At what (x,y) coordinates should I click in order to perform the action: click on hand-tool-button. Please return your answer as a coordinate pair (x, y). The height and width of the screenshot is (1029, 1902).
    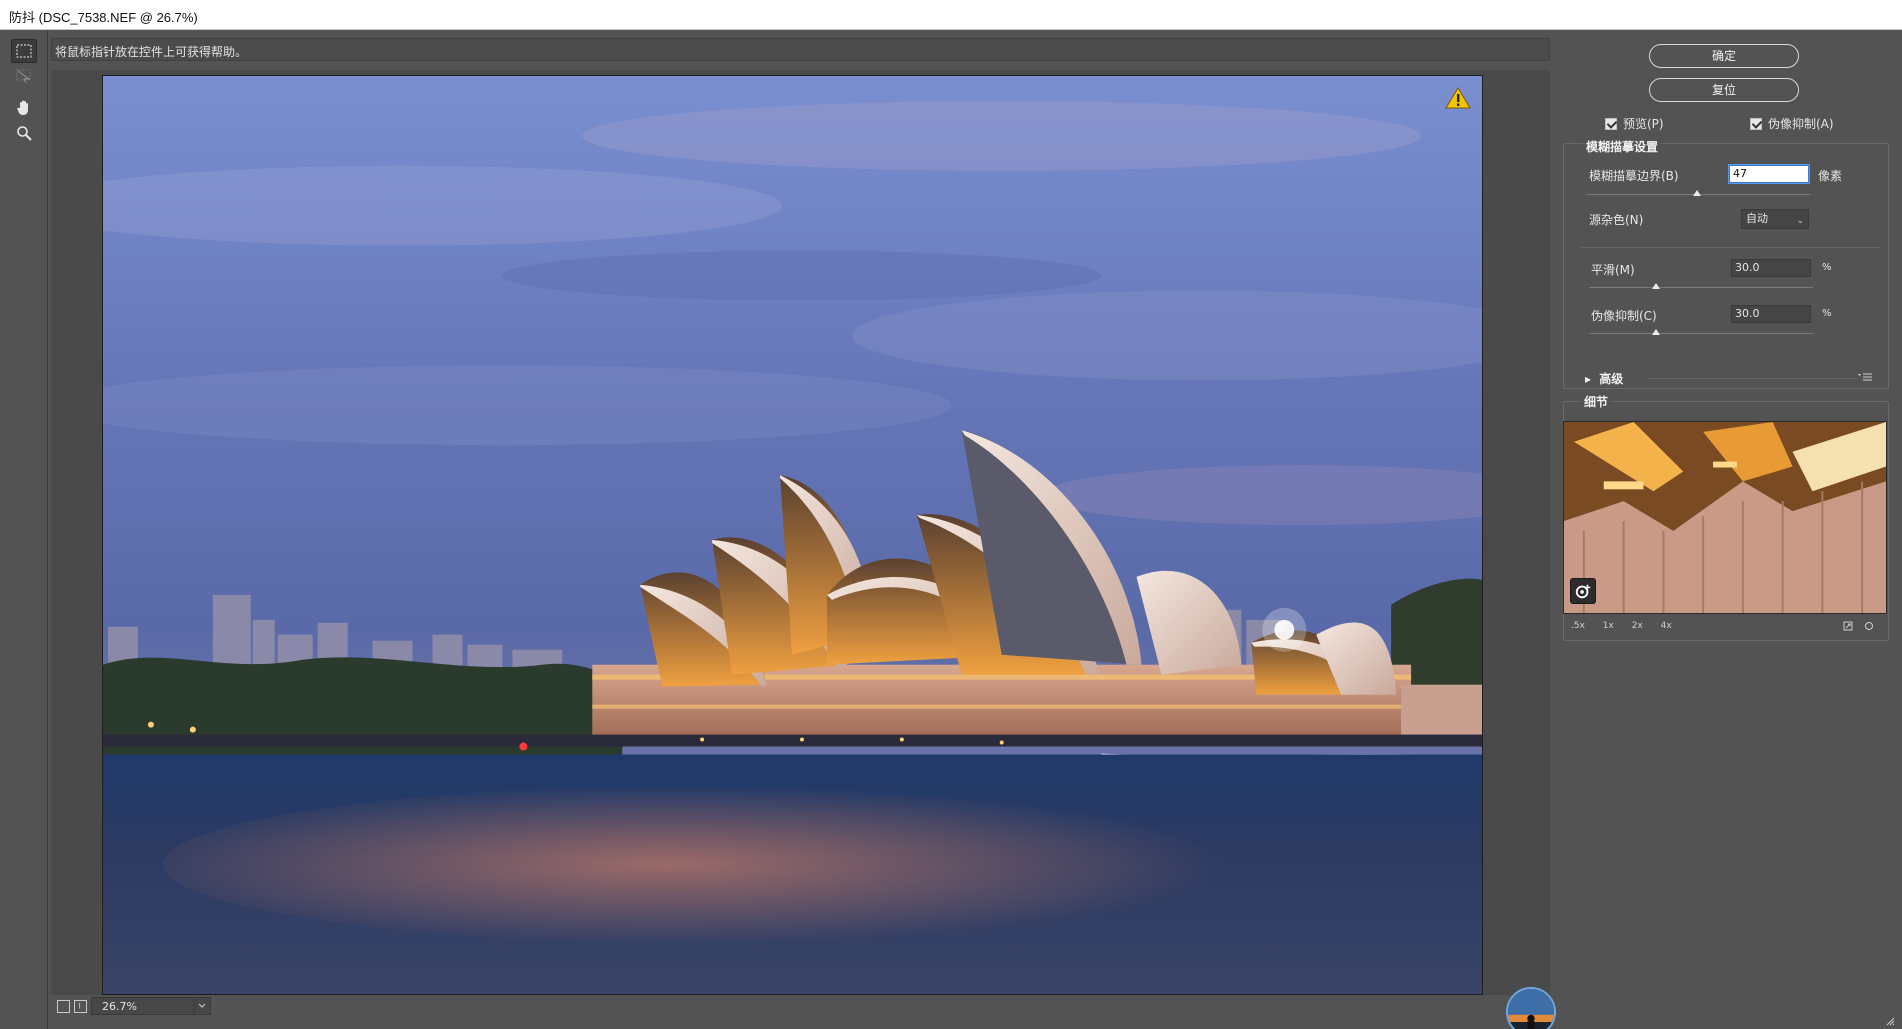
    Looking at the image, I should click on (24, 107).